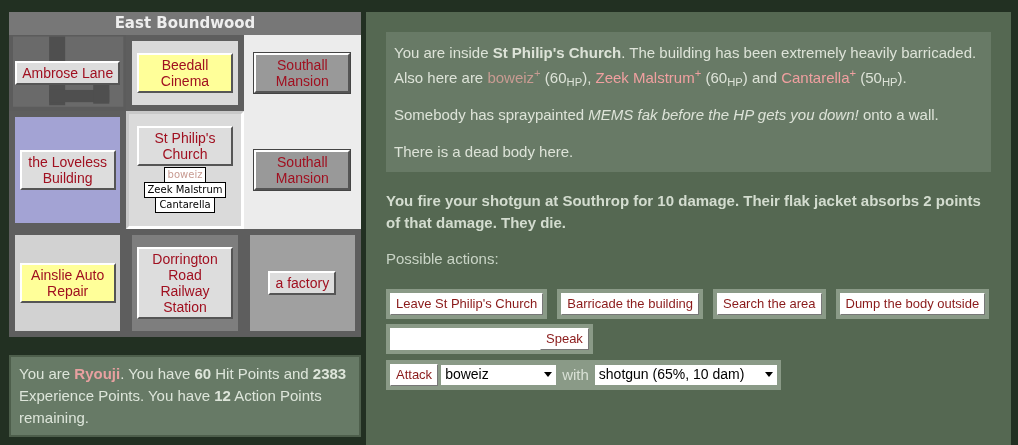  I want to click on with-label: with, so click(575, 374).